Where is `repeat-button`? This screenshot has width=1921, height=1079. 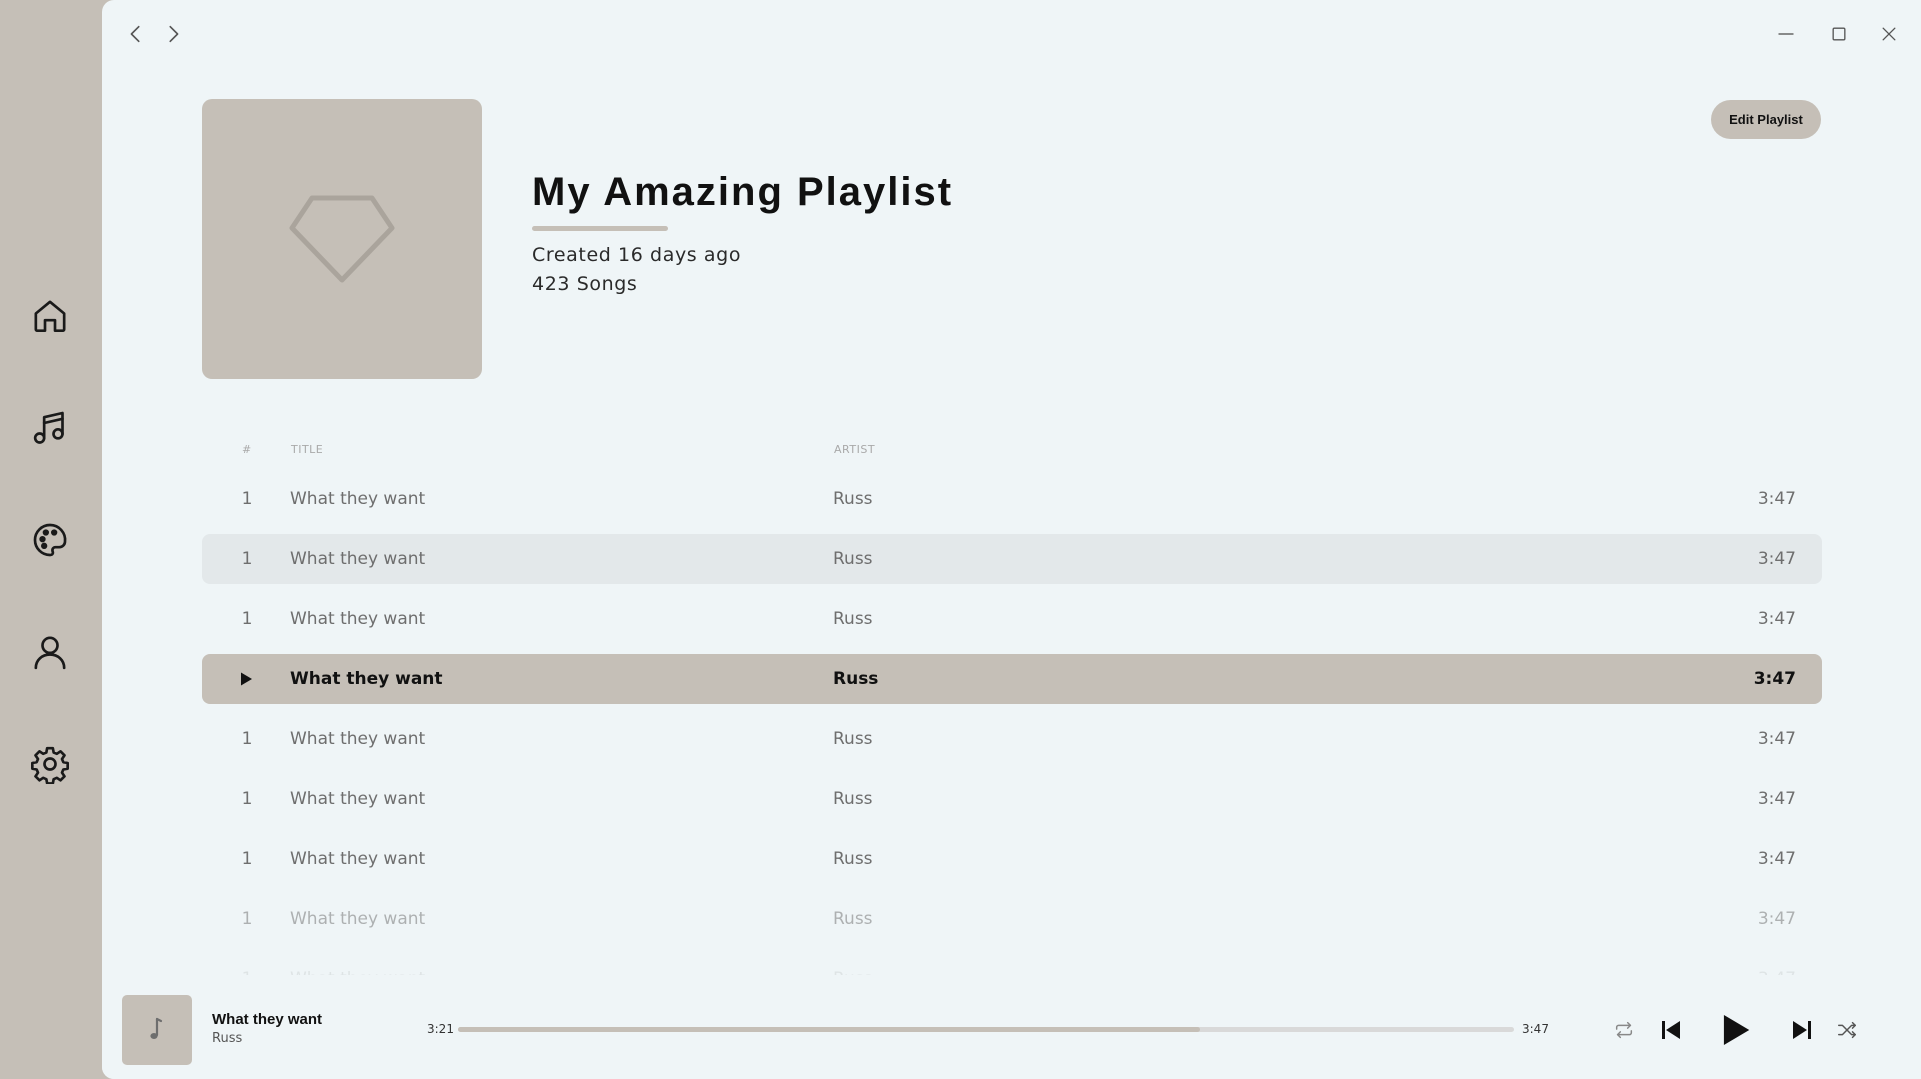
repeat-button is located at coordinates (1624, 1030).